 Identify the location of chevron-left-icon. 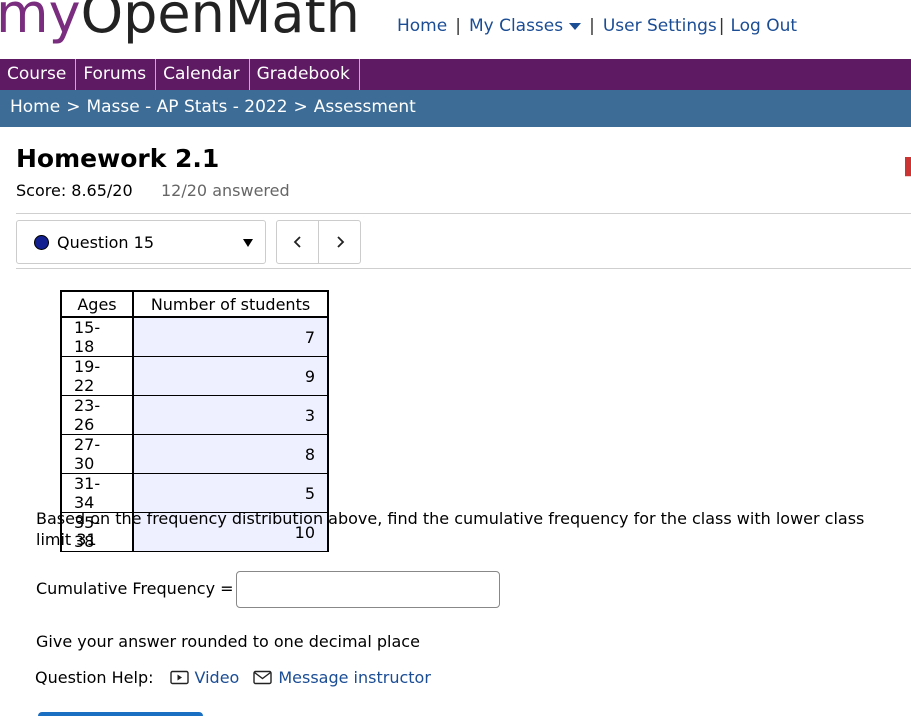
(297, 242).